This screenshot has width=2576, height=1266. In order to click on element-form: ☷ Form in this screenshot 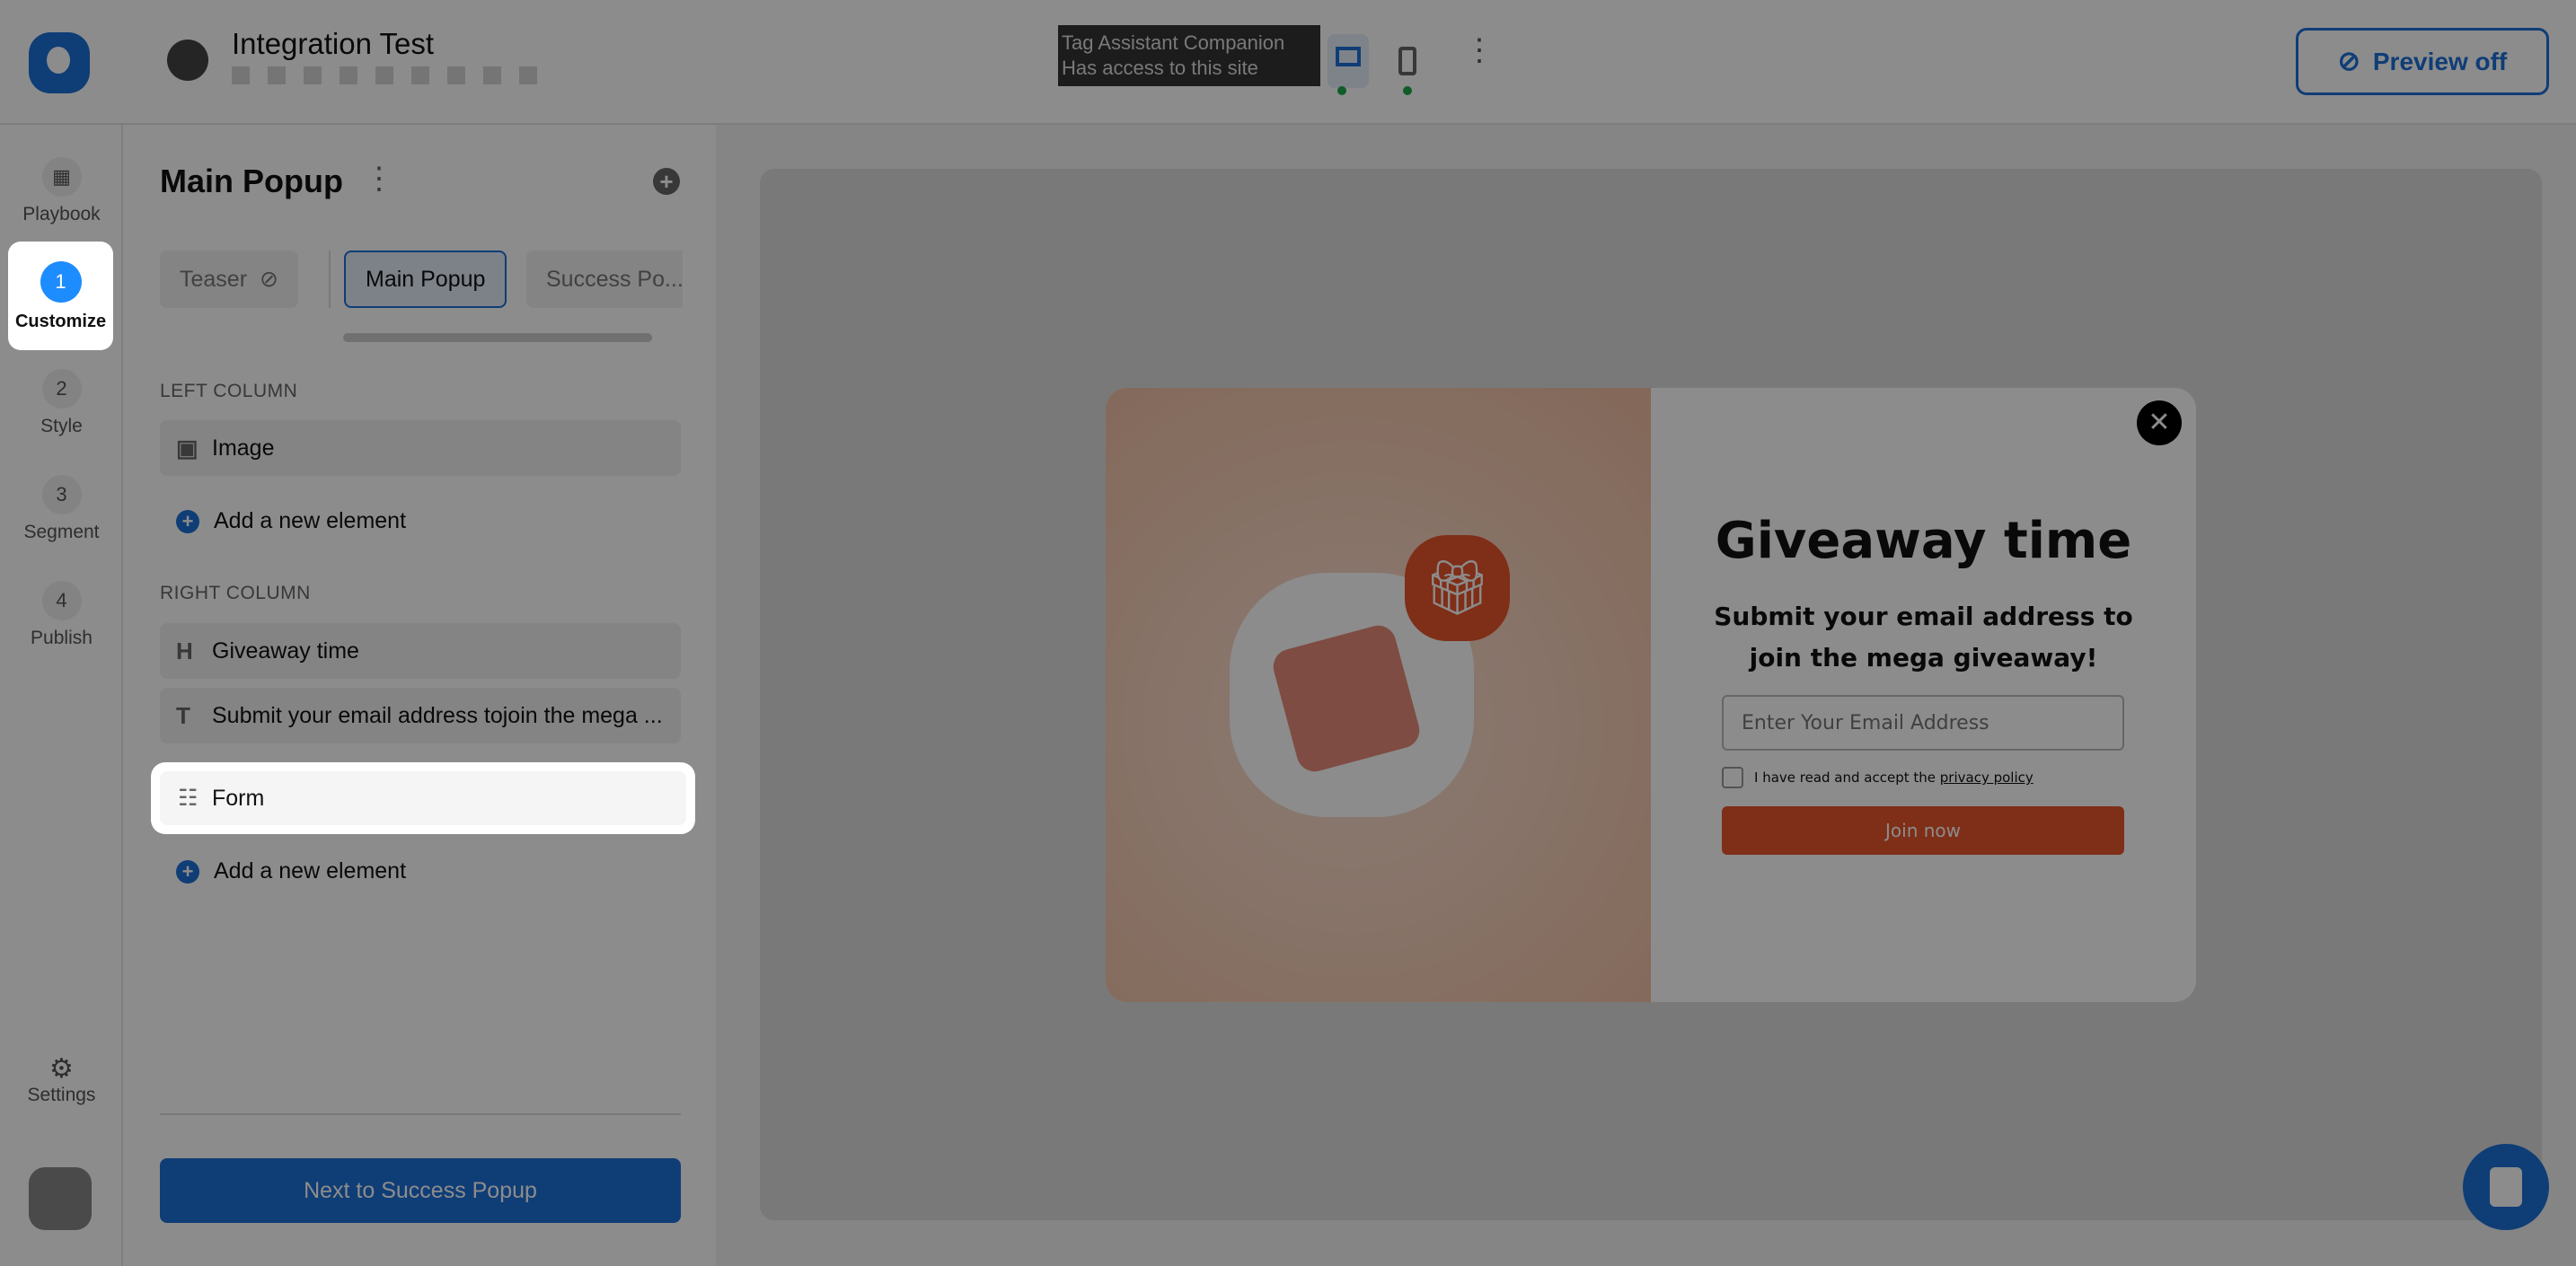, I will do `click(423, 798)`.